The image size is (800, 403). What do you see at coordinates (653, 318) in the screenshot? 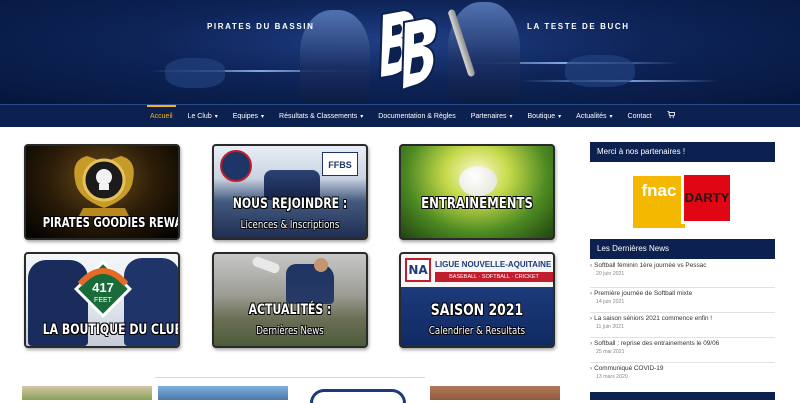
I see `news-title: La saison séniors 2021 commence enfin !` at bounding box center [653, 318].